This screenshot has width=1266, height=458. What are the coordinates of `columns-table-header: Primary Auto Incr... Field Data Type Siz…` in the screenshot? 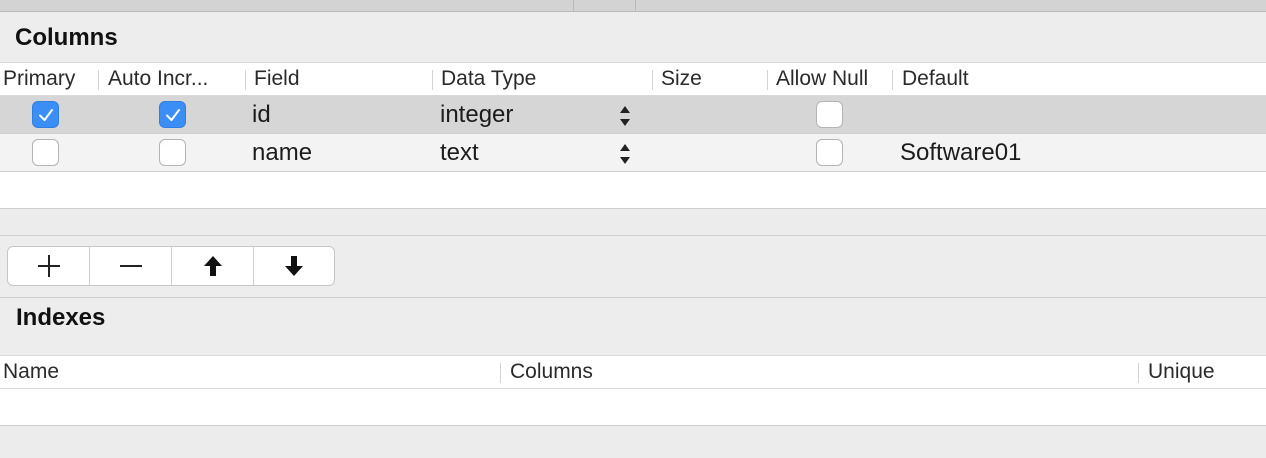 It's located at (633, 79).